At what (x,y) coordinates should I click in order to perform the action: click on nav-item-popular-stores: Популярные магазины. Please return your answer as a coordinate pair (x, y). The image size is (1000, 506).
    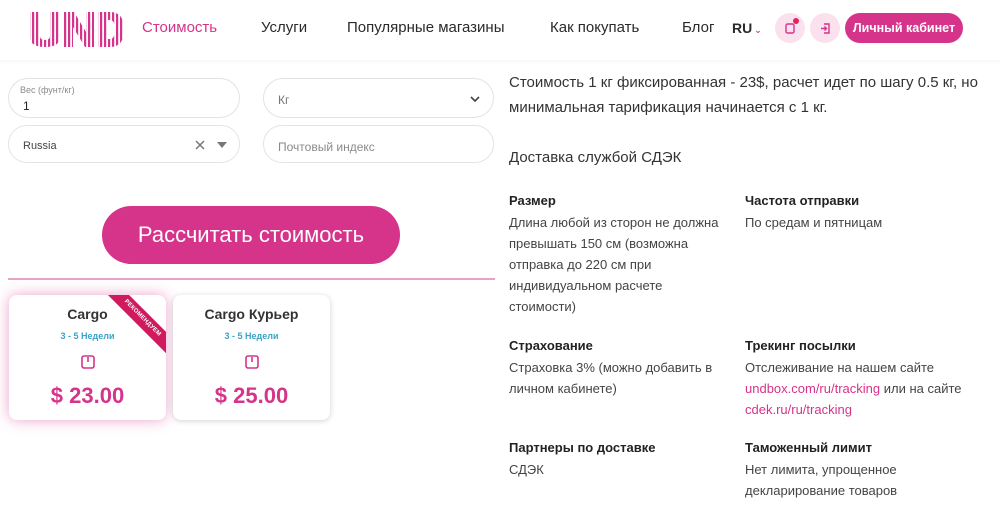
    Looking at the image, I should click on (426, 27).